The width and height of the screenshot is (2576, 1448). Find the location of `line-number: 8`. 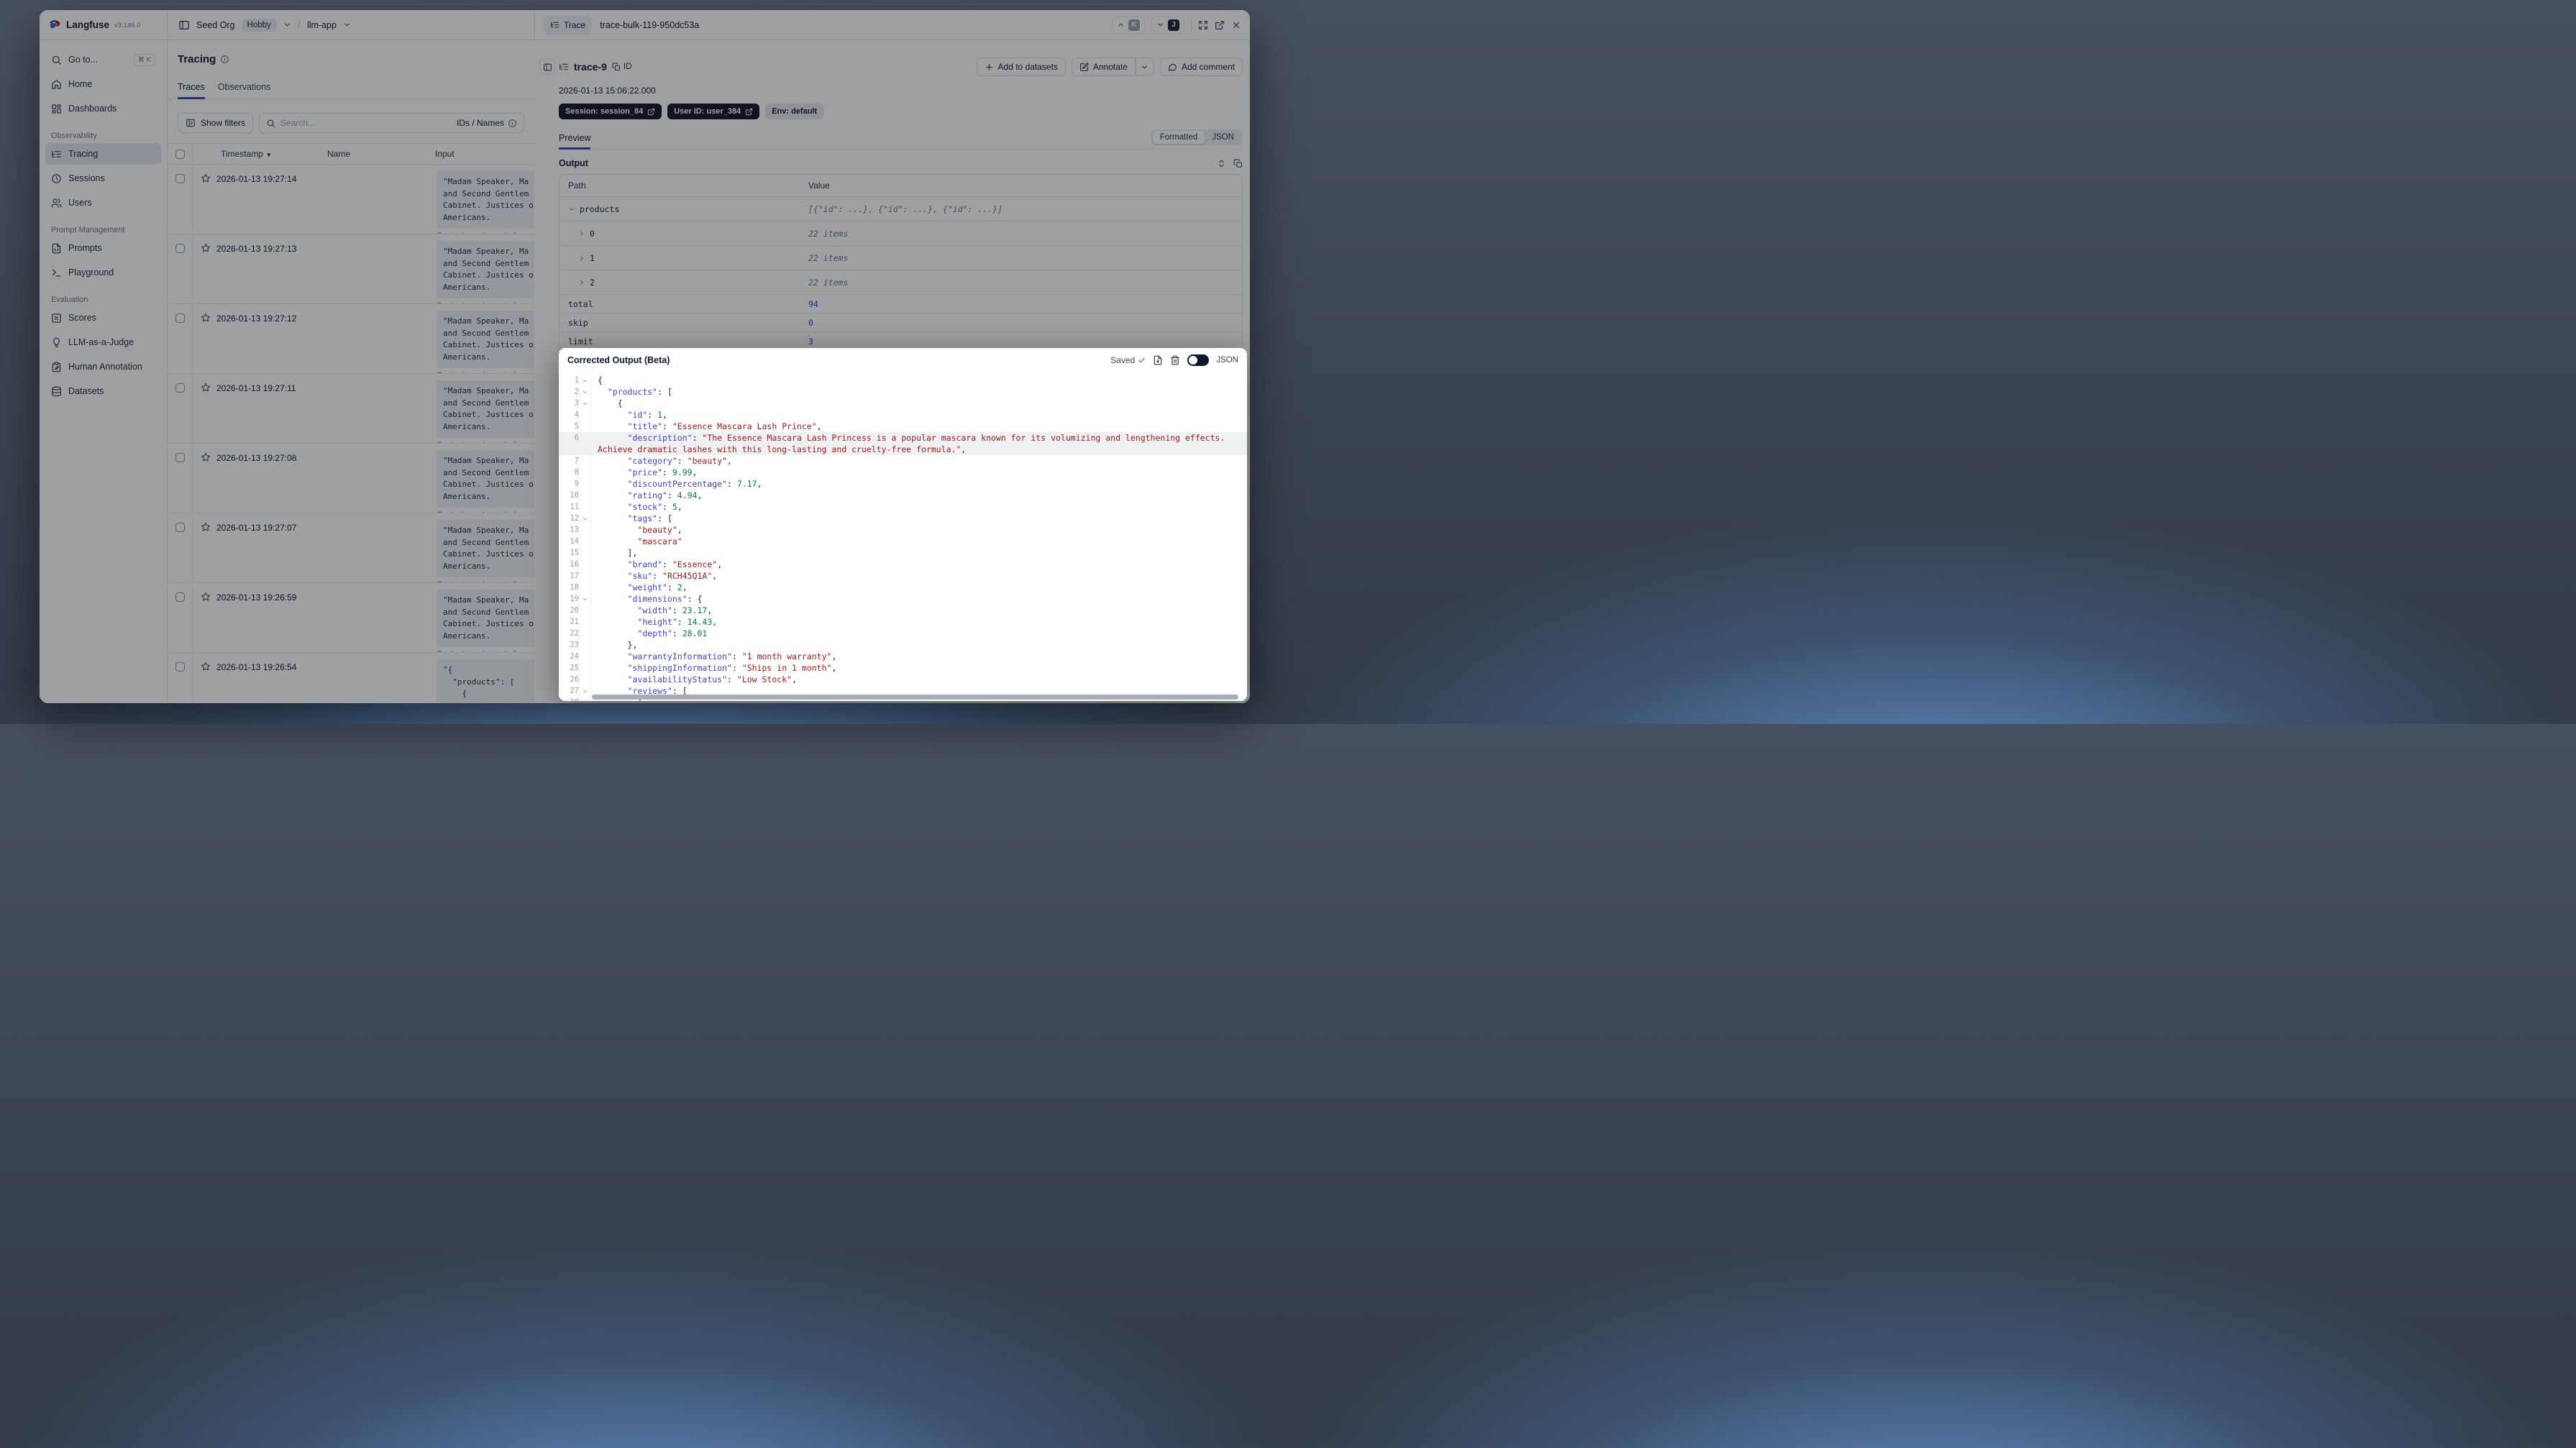

line-number: 8 is located at coordinates (576, 472).